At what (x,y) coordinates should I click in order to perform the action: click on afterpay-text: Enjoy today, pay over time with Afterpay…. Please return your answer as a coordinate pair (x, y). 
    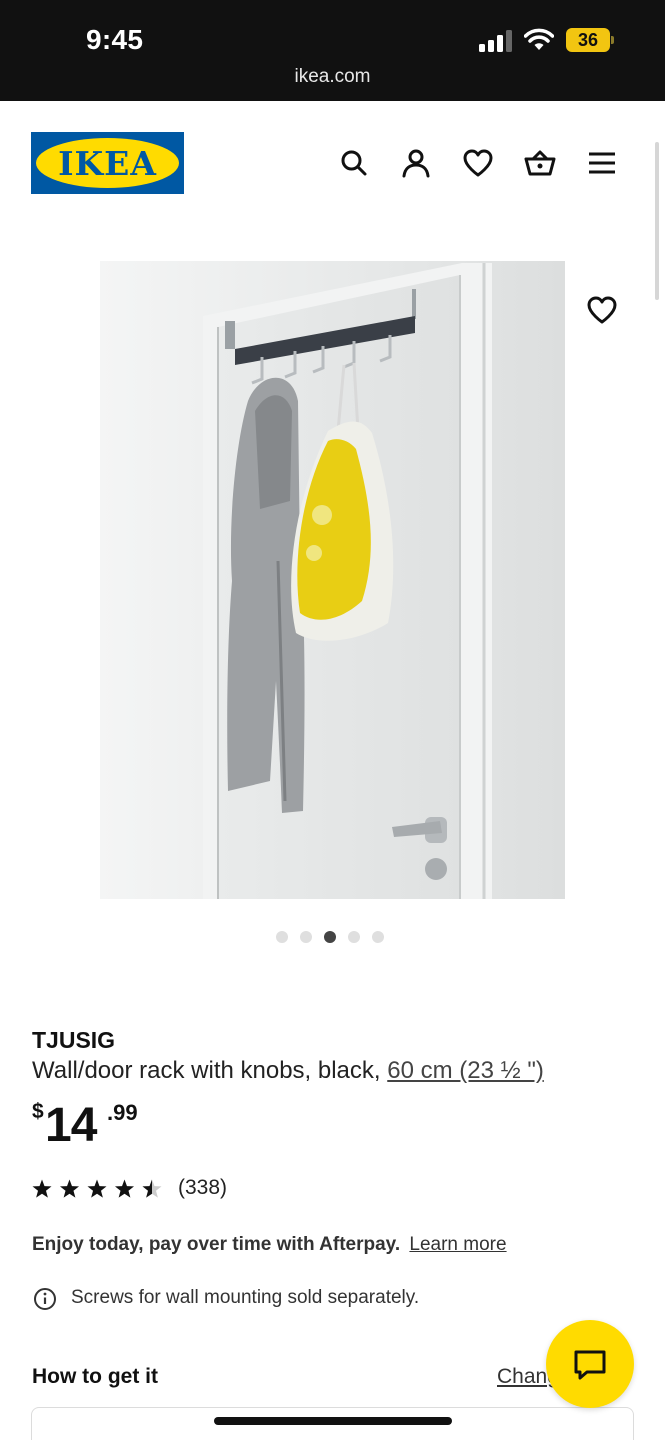
    Looking at the image, I should click on (216, 1244).